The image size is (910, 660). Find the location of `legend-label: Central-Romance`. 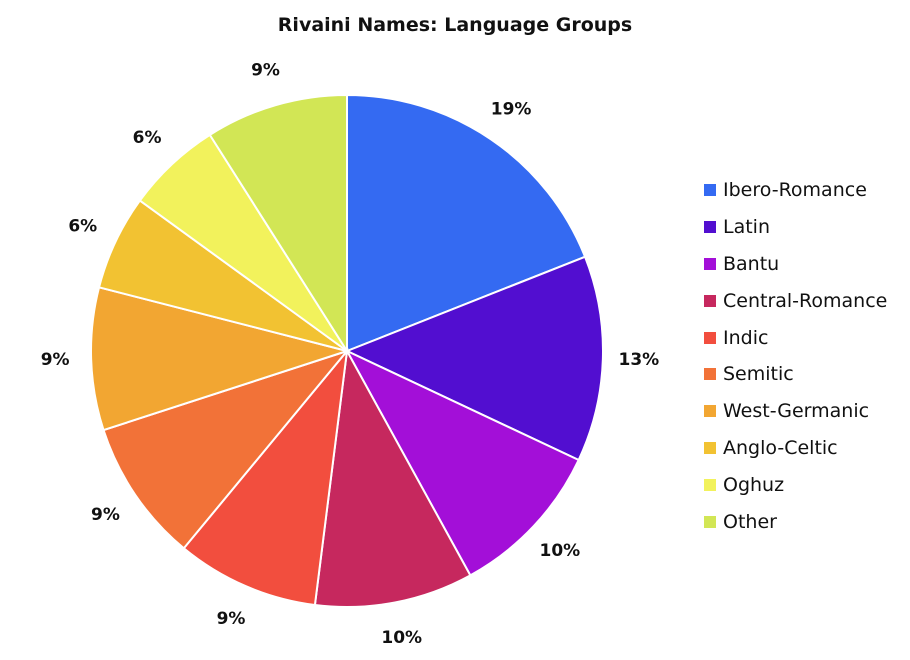

legend-label: Central-Romance is located at coordinates (805, 300).